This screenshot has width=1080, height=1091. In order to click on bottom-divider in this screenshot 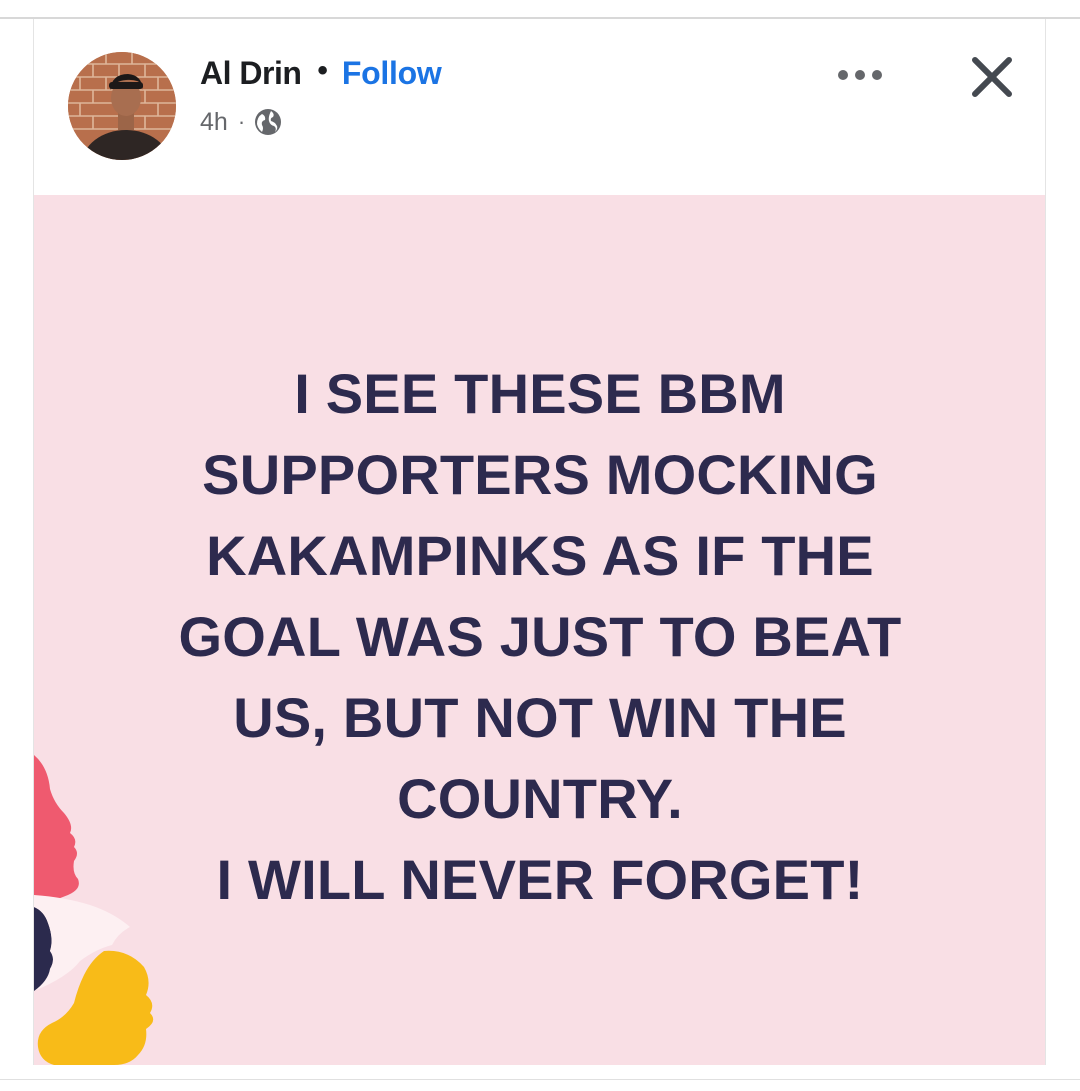, I will do `click(540, 1079)`.